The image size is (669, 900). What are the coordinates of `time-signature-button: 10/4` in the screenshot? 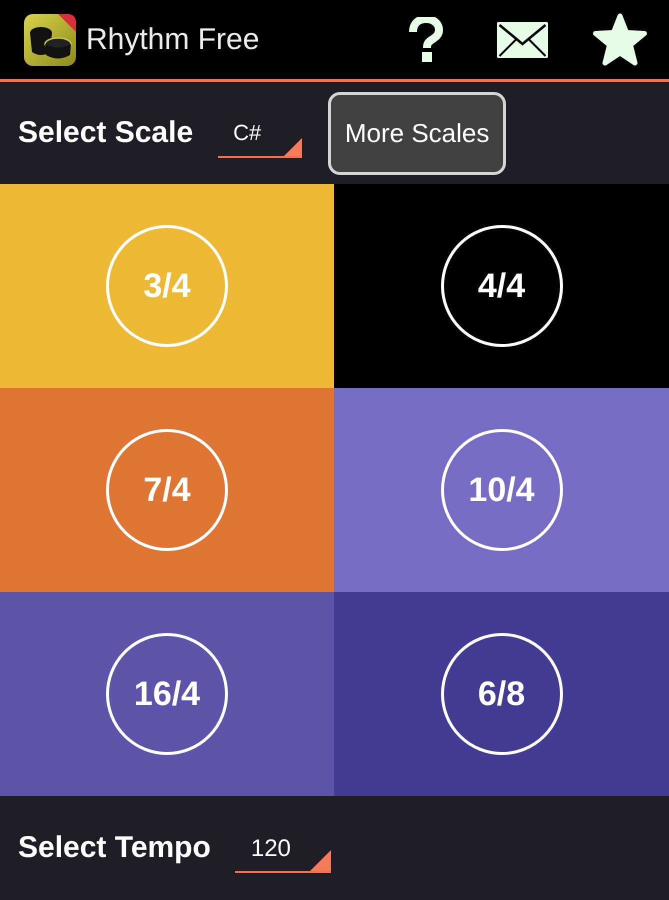 It's located at (501, 490).